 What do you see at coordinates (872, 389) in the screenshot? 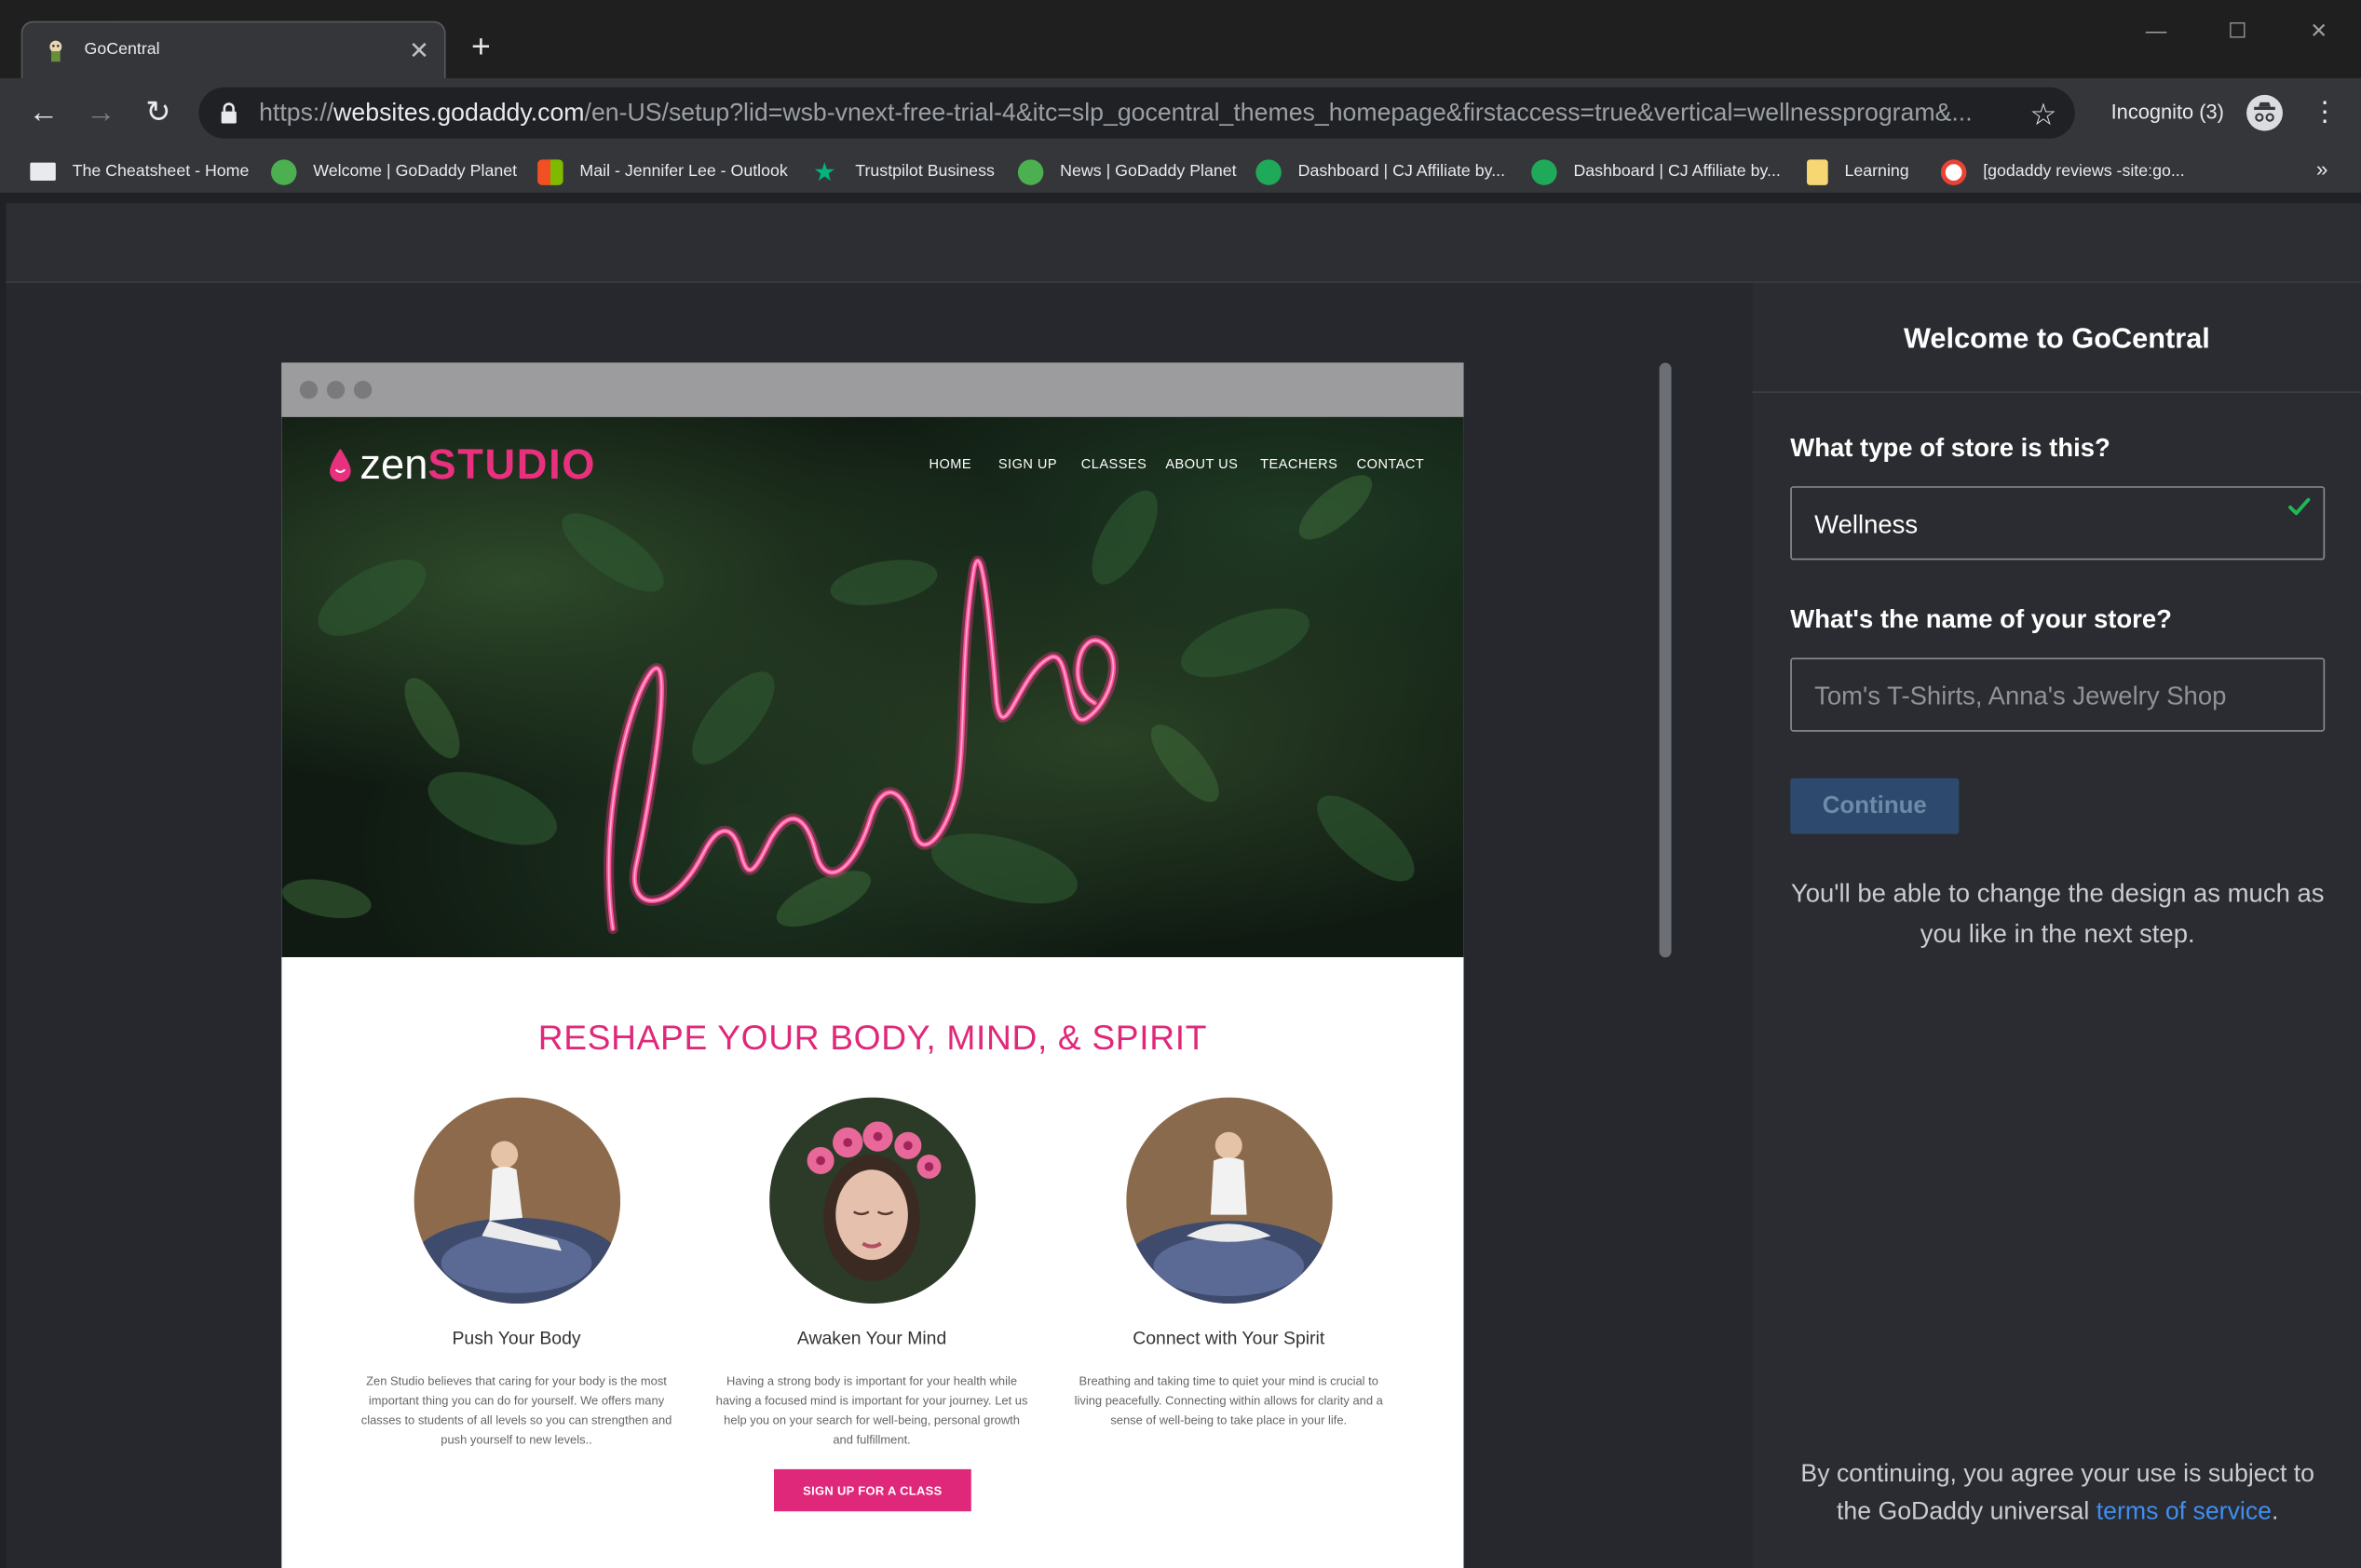
I see `preview-window-chrome` at bounding box center [872, 389].